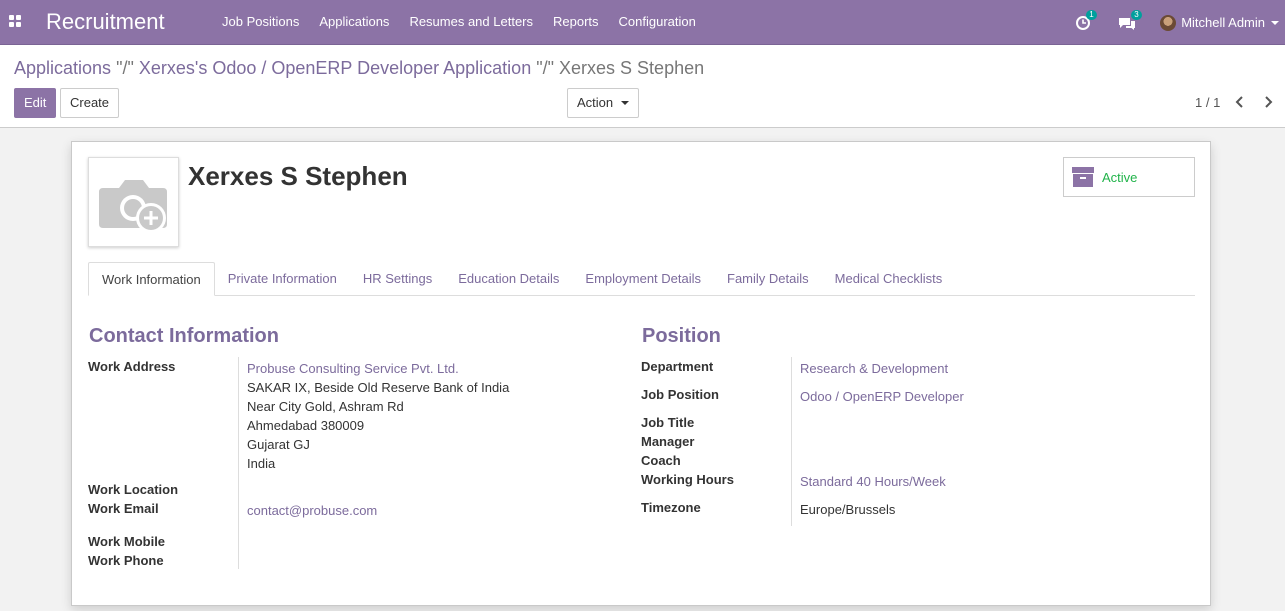 The image size is (1285, 611). I want to click on employee-photo-upload, so click(133, 202).